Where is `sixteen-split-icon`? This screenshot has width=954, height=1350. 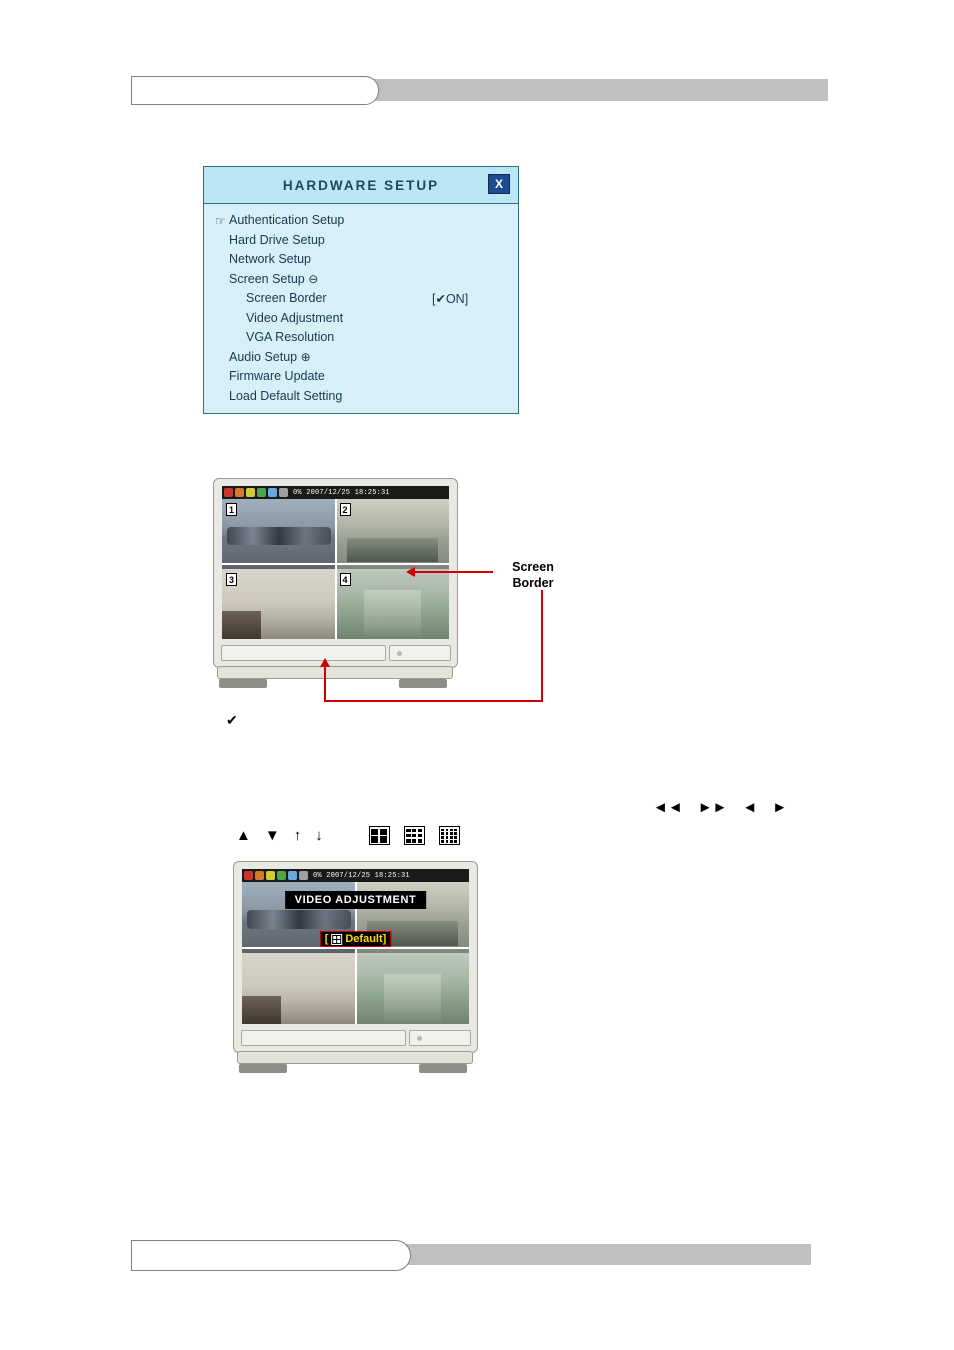 sixteen-split-icon is located at coordinates (449, 835).